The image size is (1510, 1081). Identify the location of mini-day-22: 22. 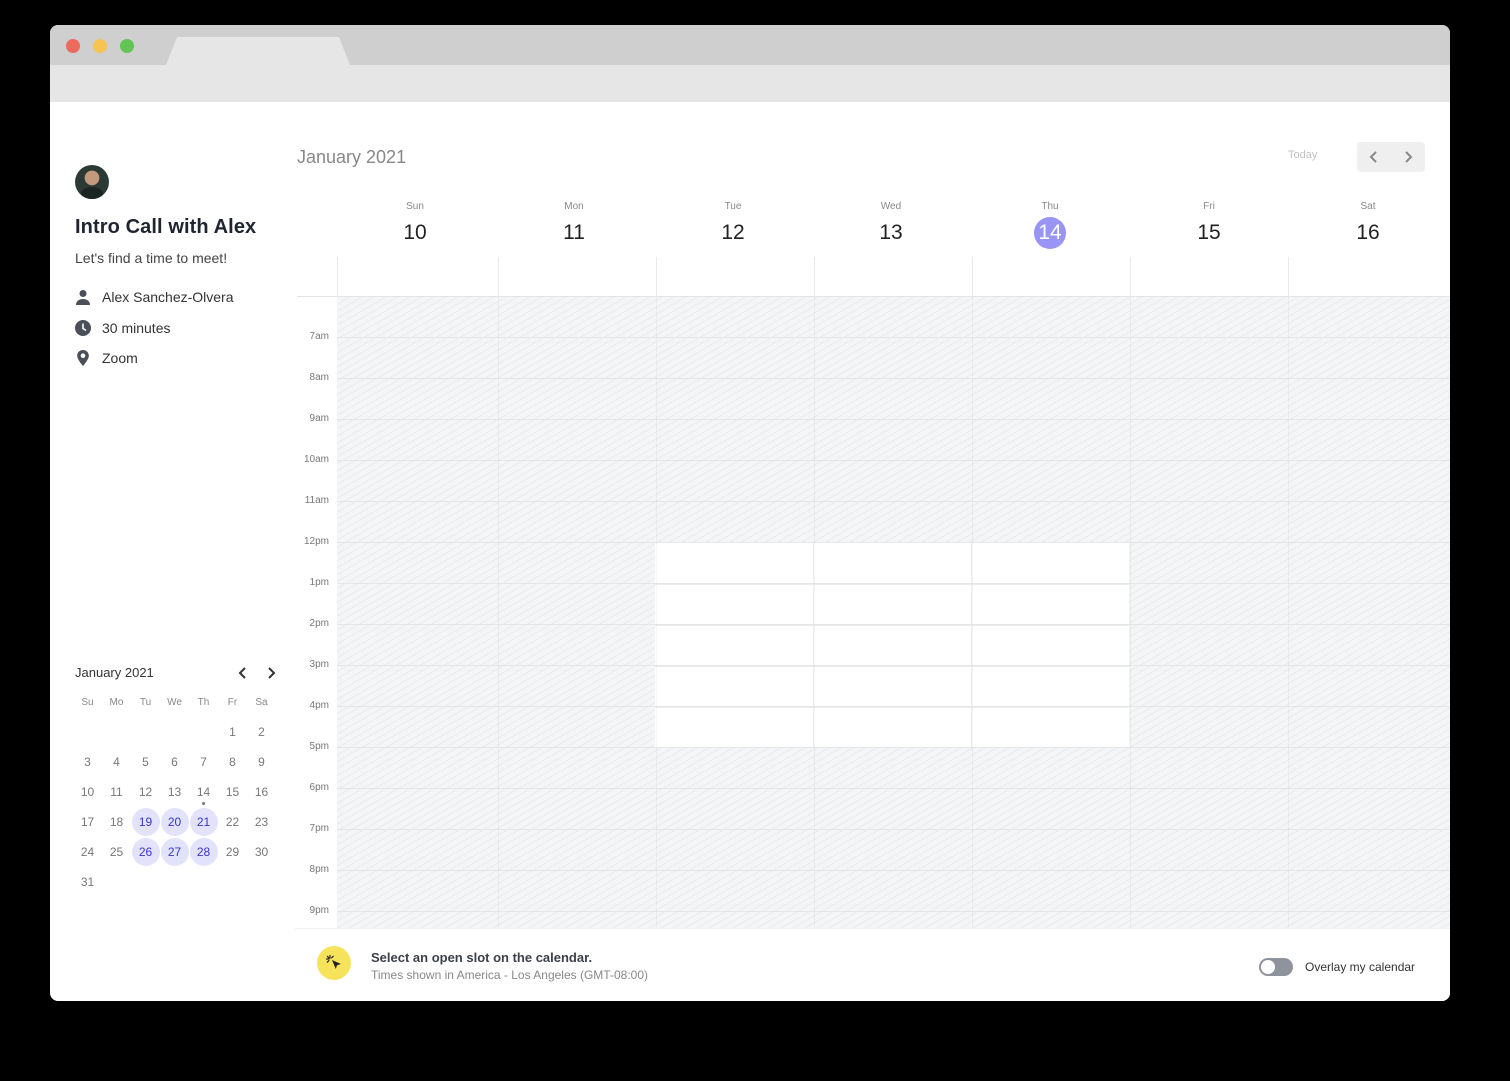
(232, 822).